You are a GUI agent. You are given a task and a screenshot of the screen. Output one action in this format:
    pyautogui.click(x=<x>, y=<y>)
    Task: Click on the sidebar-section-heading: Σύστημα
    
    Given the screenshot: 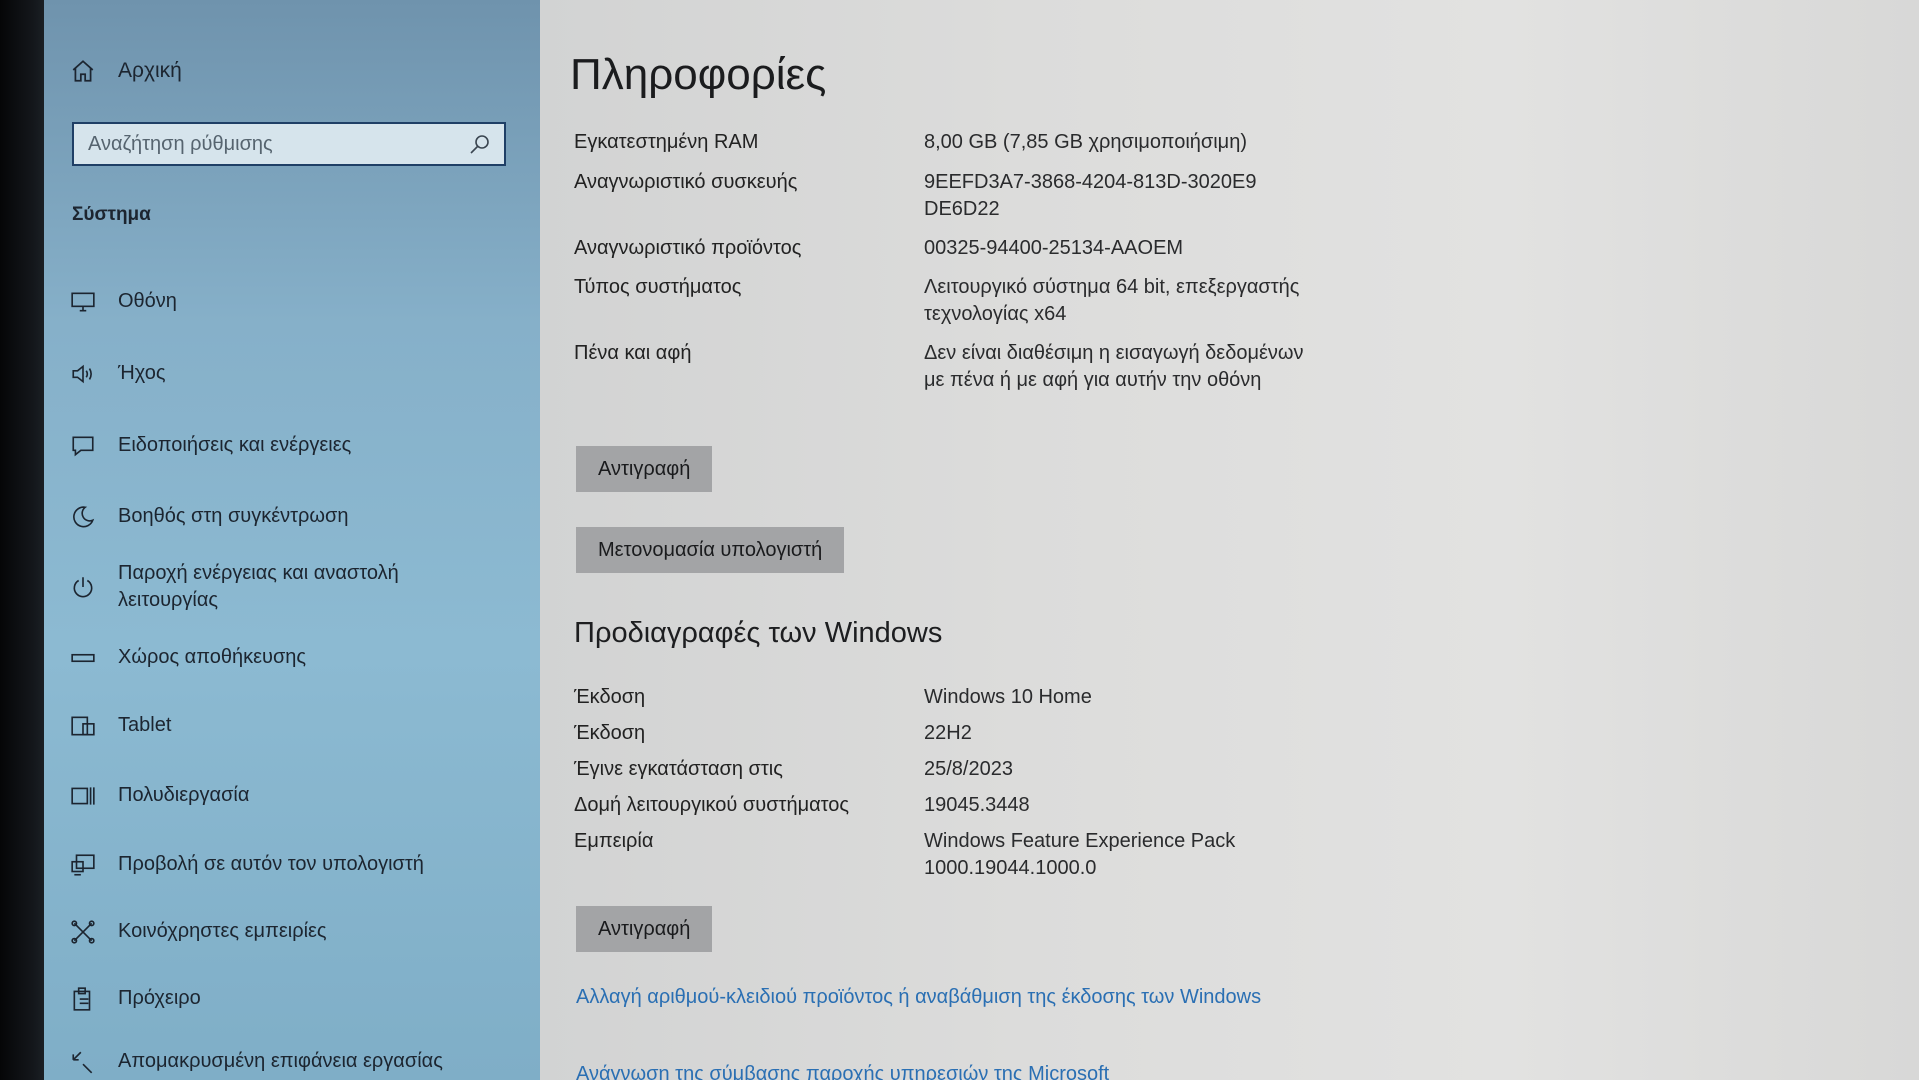 What is the action you would take?
    pyautogui.click(x=111, y=214)
    